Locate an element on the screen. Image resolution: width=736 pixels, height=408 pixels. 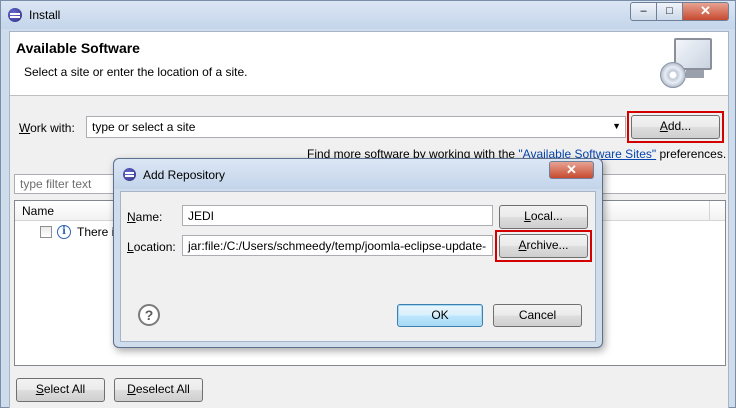
work-with-label: Work with: is located at coordinates (47, 128).